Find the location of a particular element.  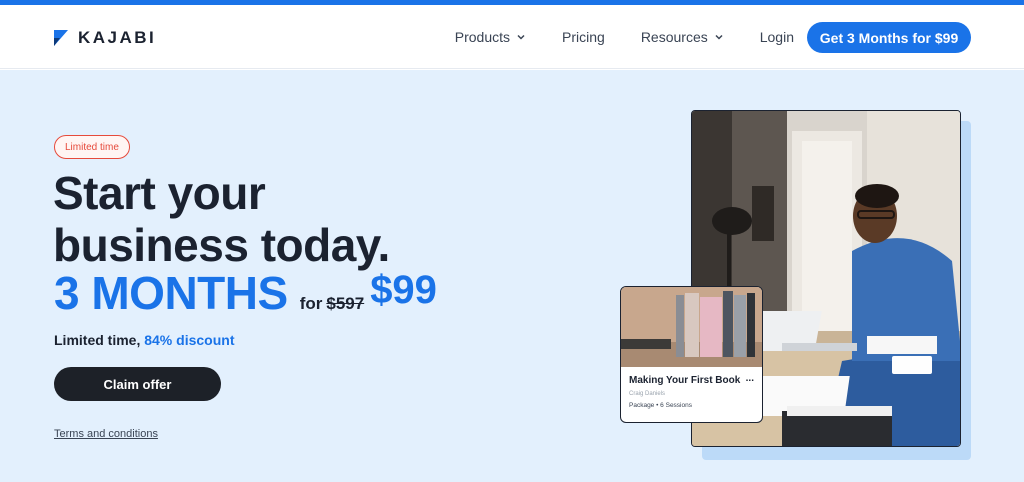

books-icon is located at coordinates (691, 327).